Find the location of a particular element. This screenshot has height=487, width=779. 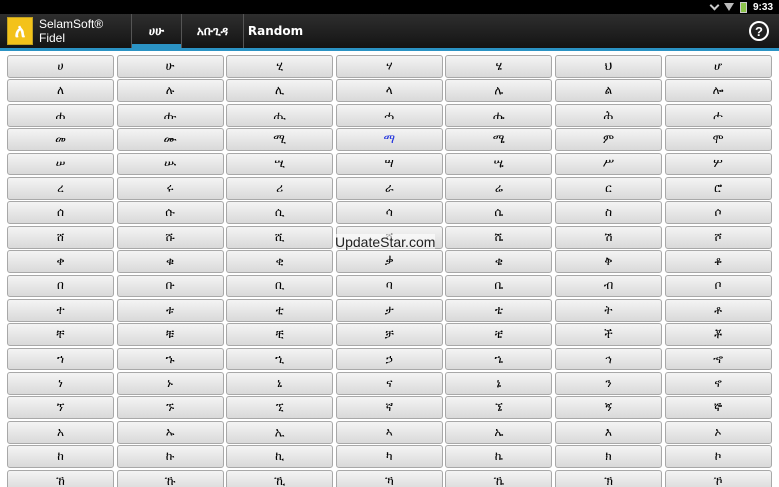

fidel-button: ሌ is located at coordinates (499, 91).